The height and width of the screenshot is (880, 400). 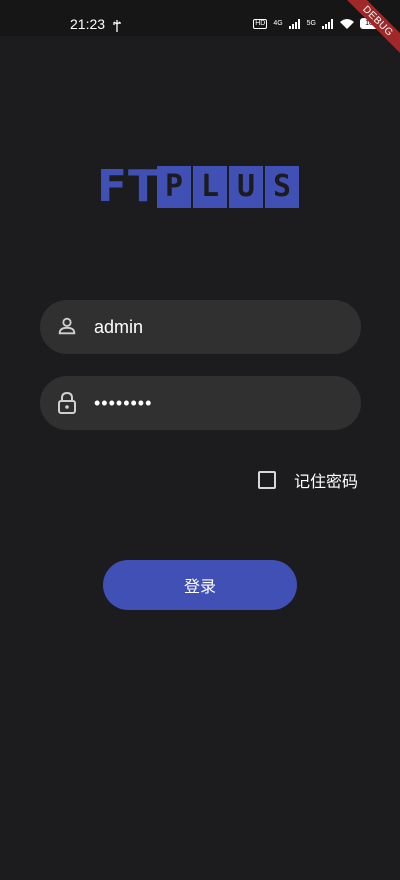 I want to click on logo-letter: U, so click(x=246, y=187).